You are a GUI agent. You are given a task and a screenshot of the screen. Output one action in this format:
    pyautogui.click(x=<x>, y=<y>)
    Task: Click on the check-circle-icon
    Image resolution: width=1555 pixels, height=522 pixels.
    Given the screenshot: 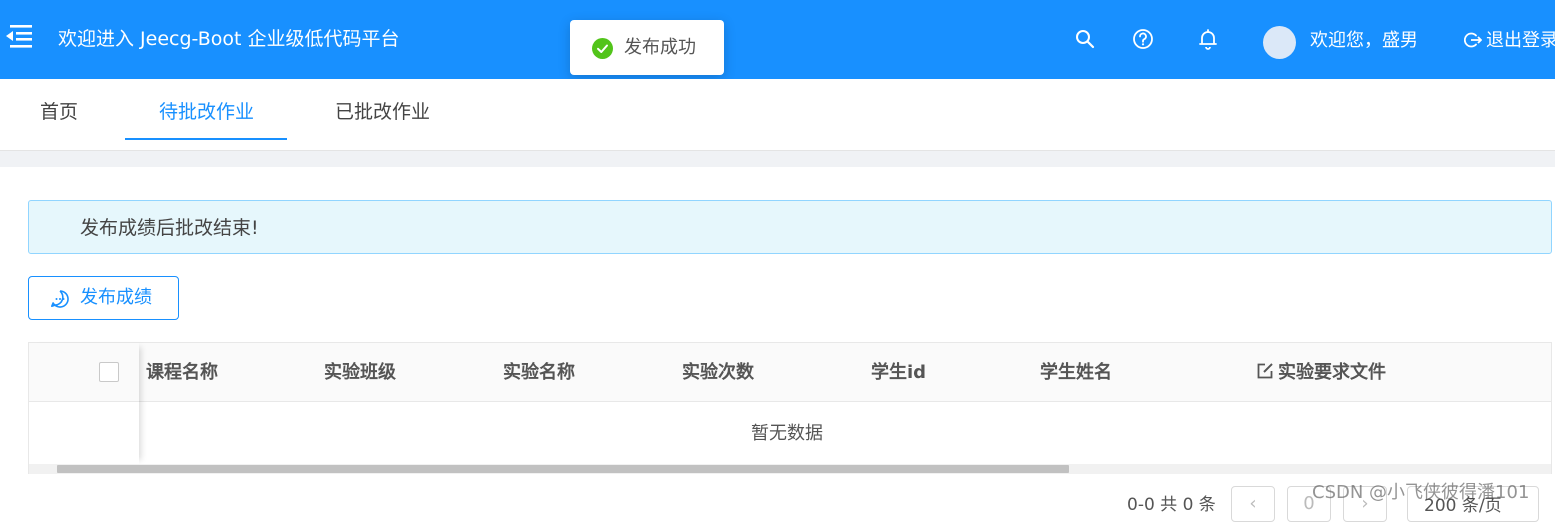 What is the action you would take?
    pyautogui.click(x=602, y=48)
    